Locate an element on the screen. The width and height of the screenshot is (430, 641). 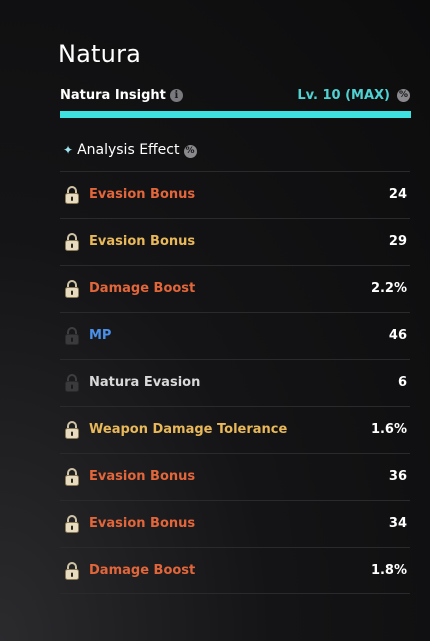
effect-row: Evasion Bonus 34 is located at coordinates (235, 523).